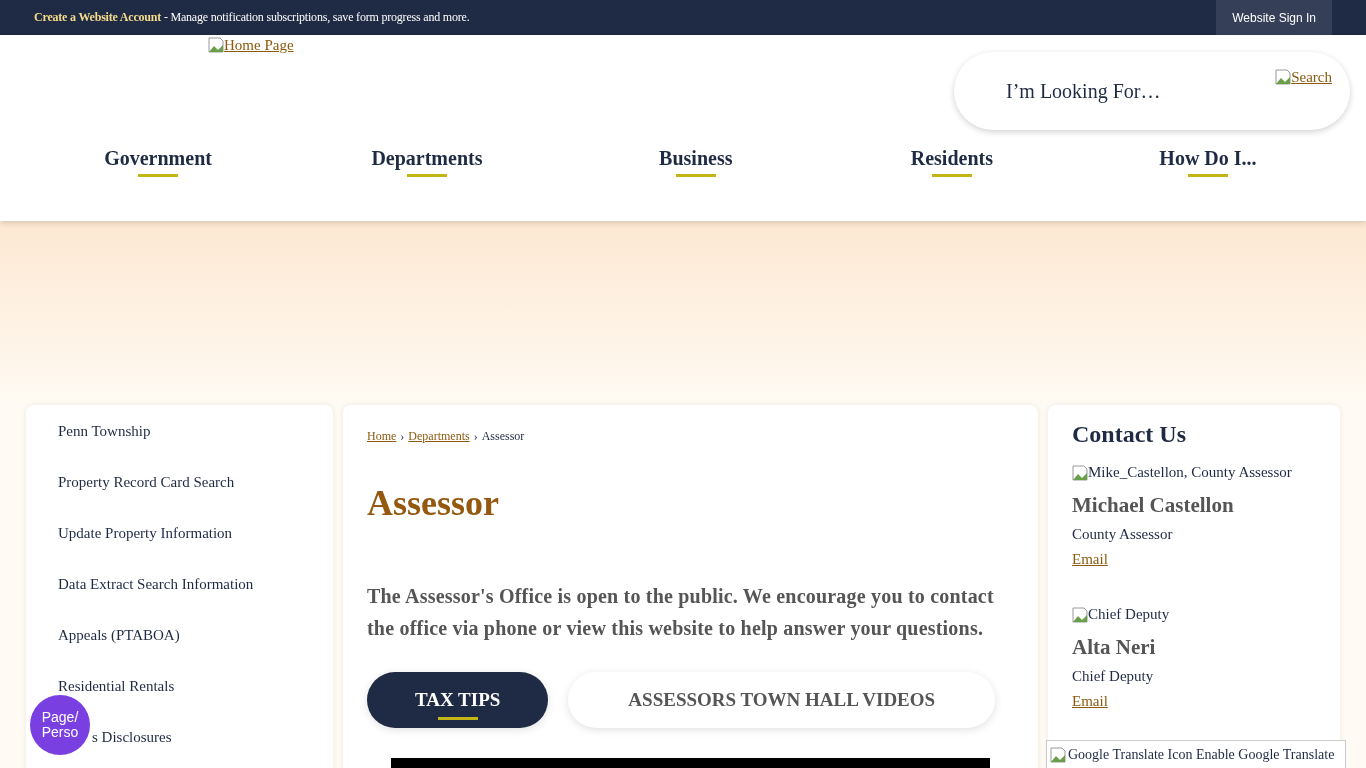 The height and width of the screenshot is (768, 1366). Describe the element at coordinates (1129, 614) in the screenshot. I see `alt-text: Chief Deputy` at that location.